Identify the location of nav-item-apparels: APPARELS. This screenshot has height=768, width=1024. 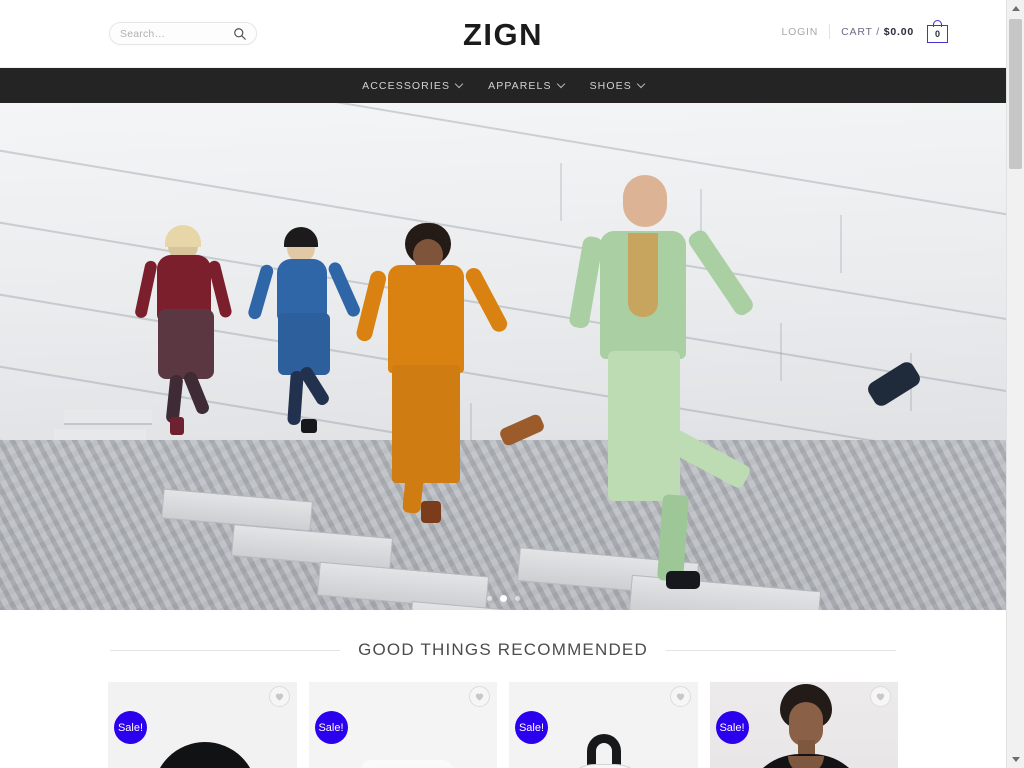
(526, 85).